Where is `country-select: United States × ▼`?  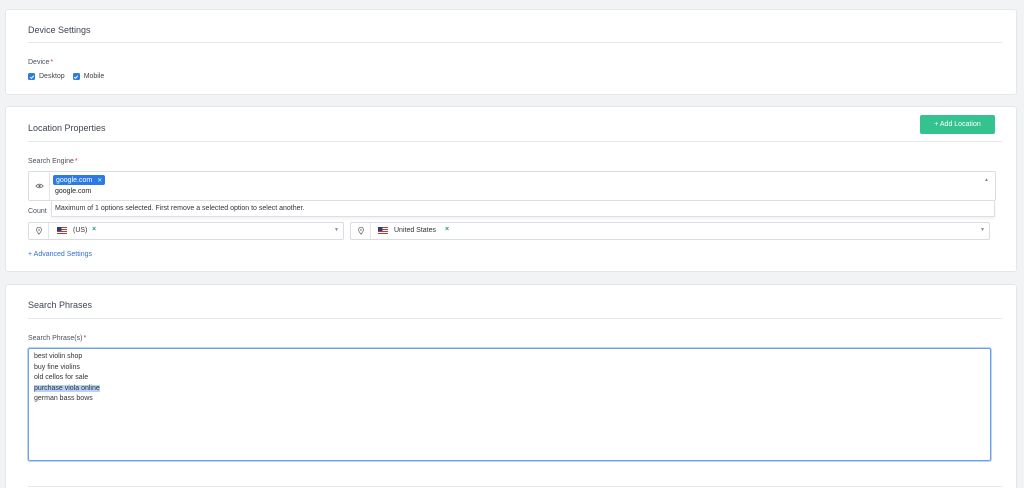 country-select: United States × ▼ is located at coordinates (670, 231).